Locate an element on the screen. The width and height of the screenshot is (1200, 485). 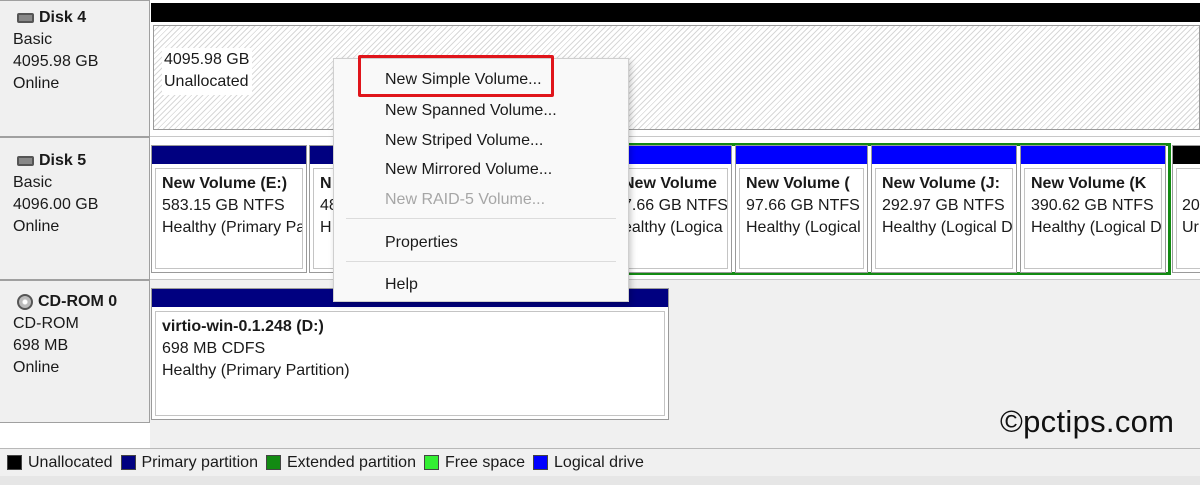
disk-name: Disk 5 is located at coordinates (63, 160).